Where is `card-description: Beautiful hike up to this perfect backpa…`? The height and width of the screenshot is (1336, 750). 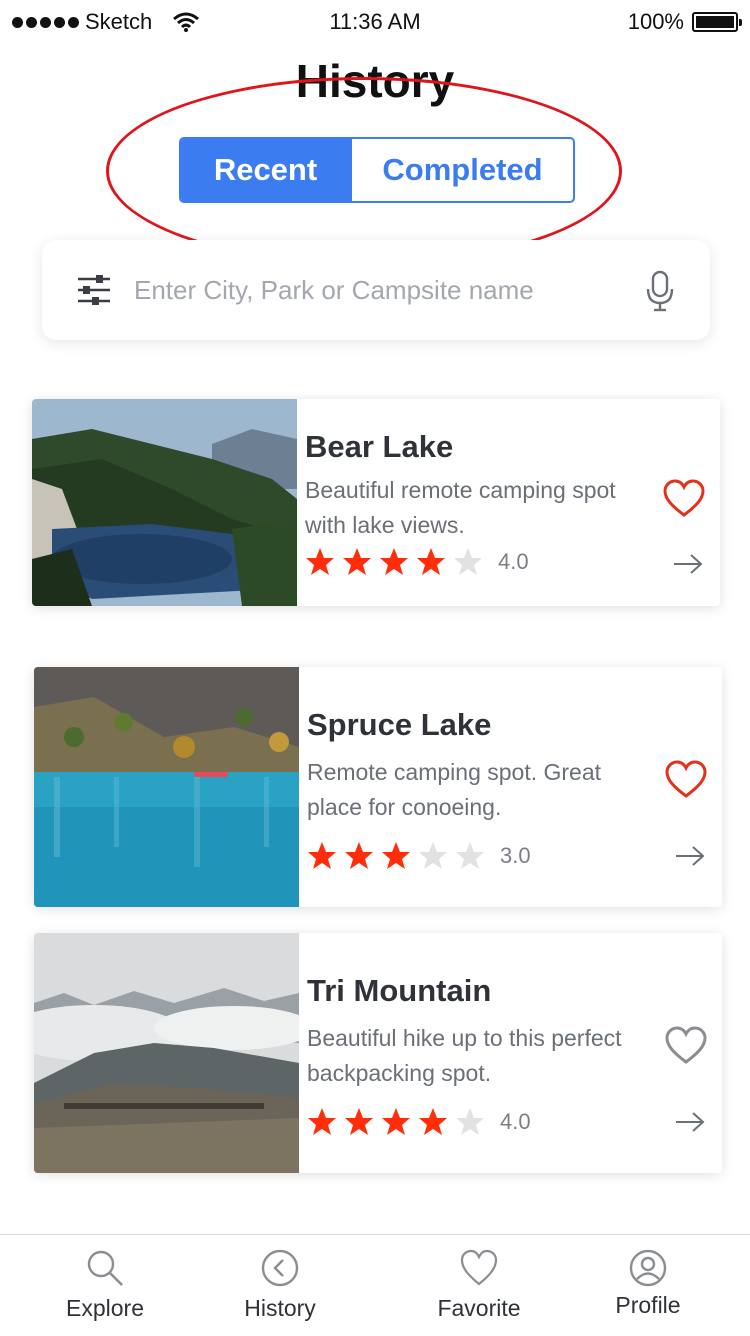
card-description: Beautiful hike up to this perfect backpa… is located at coordinates (464, 1055).